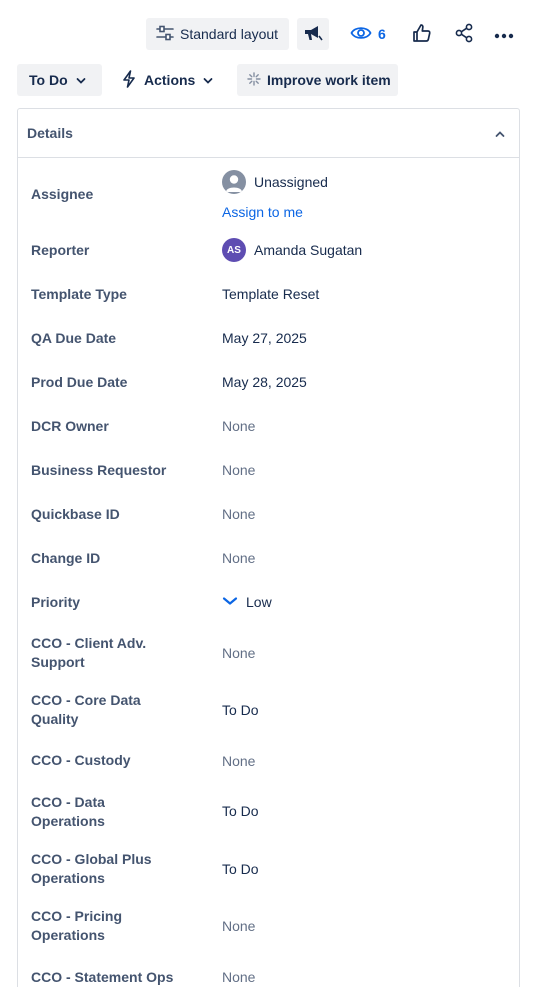 This screenshot has height=987, width=539. Describe the element at coordinates (79, 382) in the screenshot. I see `field-label-prod-due-date: Prod Due Date` at that location.